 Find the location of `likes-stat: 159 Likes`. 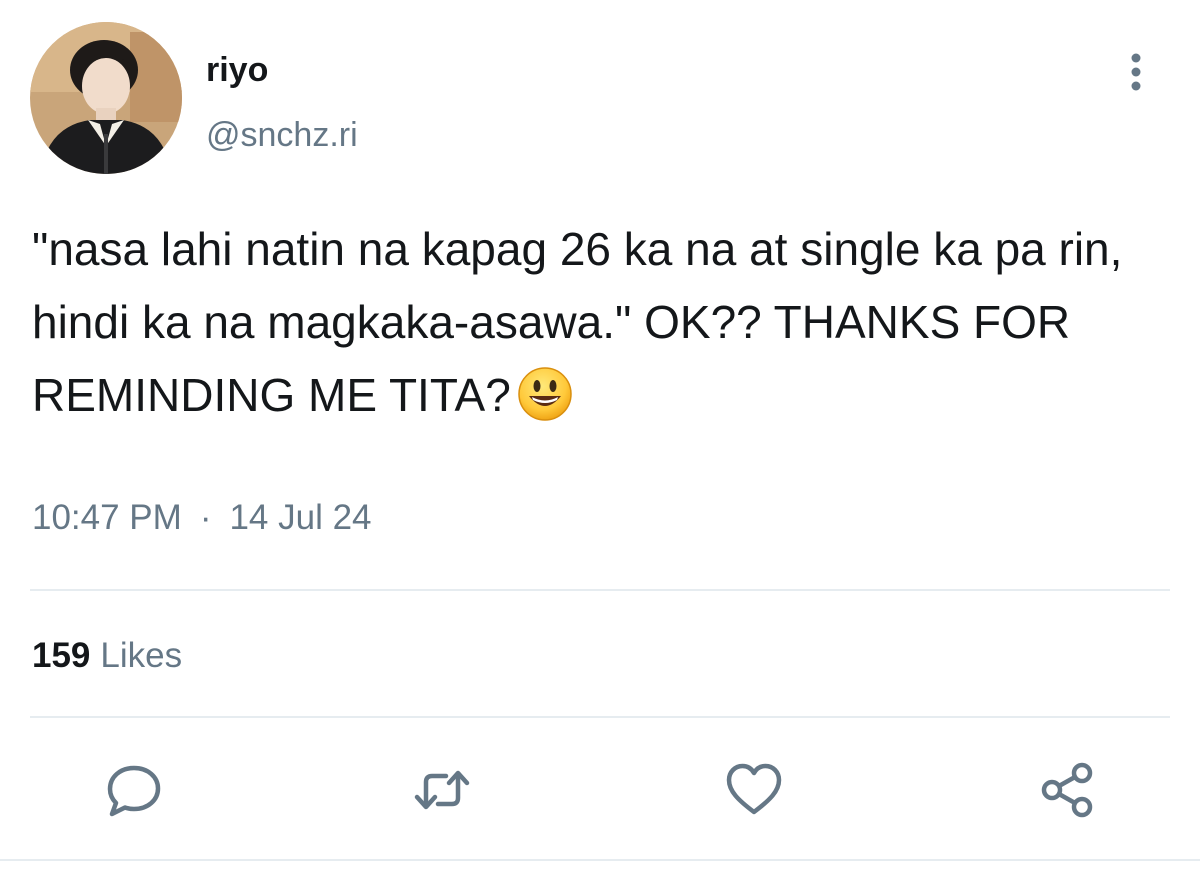

likes-stat: 159 Likes is located at coordinates (107, 656).